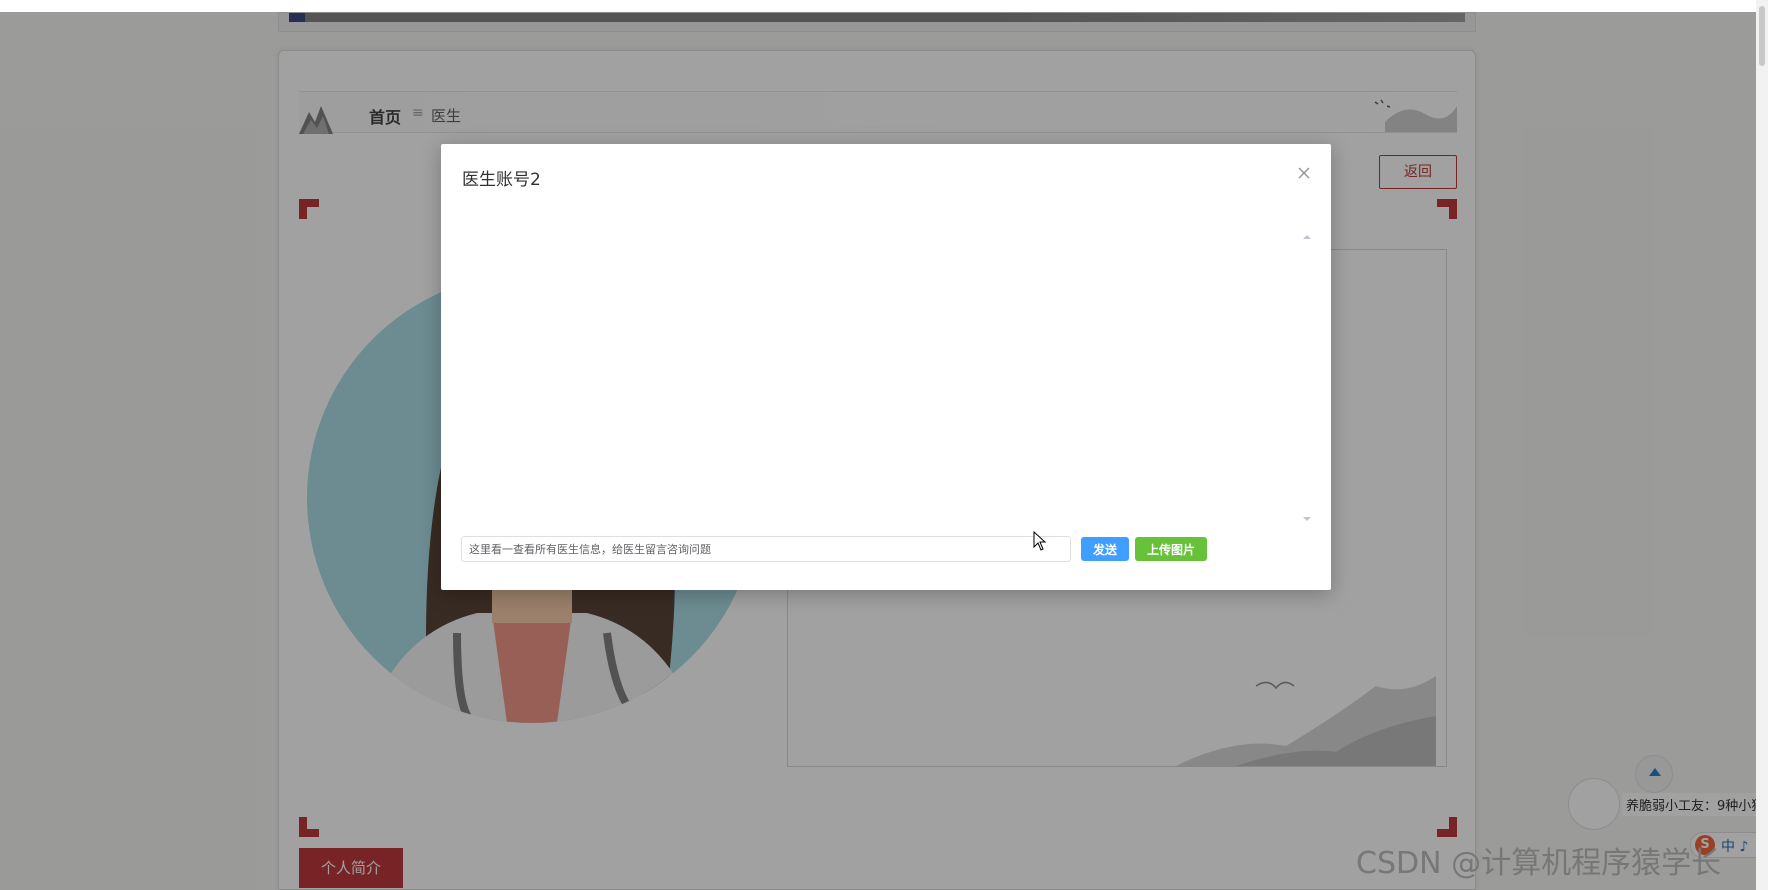 This screenshot has width=1768, height=890. What do you see at coordinates (1171, 549) in the screenshot?
I see `upload-image-button: 上传图片` at bounding box center [1171, 549].